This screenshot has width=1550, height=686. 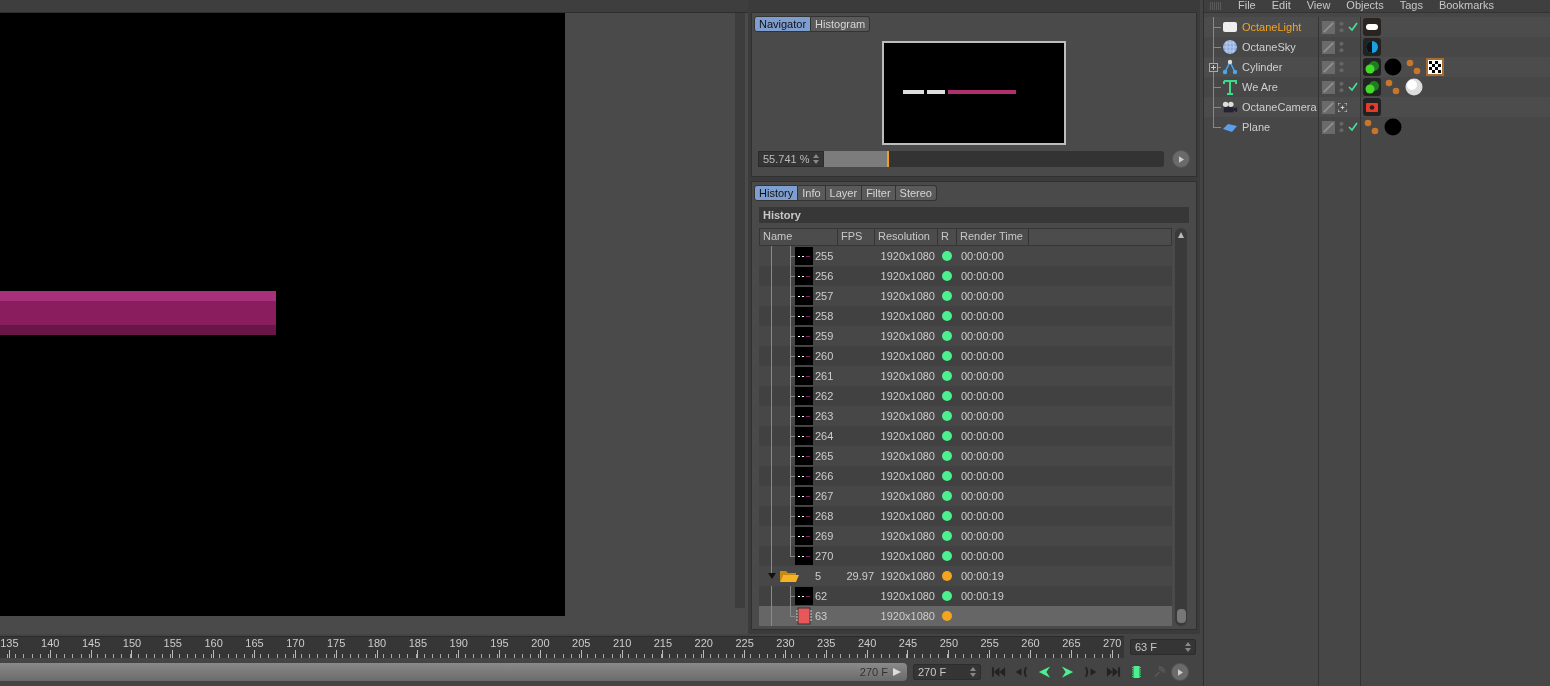 What do you see at coordinates (562, 647) in the screenshot?
I see `timeline-ruler: 135 140 145 150 155 160 165 170 175 180 185 190 195 200 205 210 215 220 225 230 235 240 245 250 255 260 265 270` at bounding box center [562, 647].